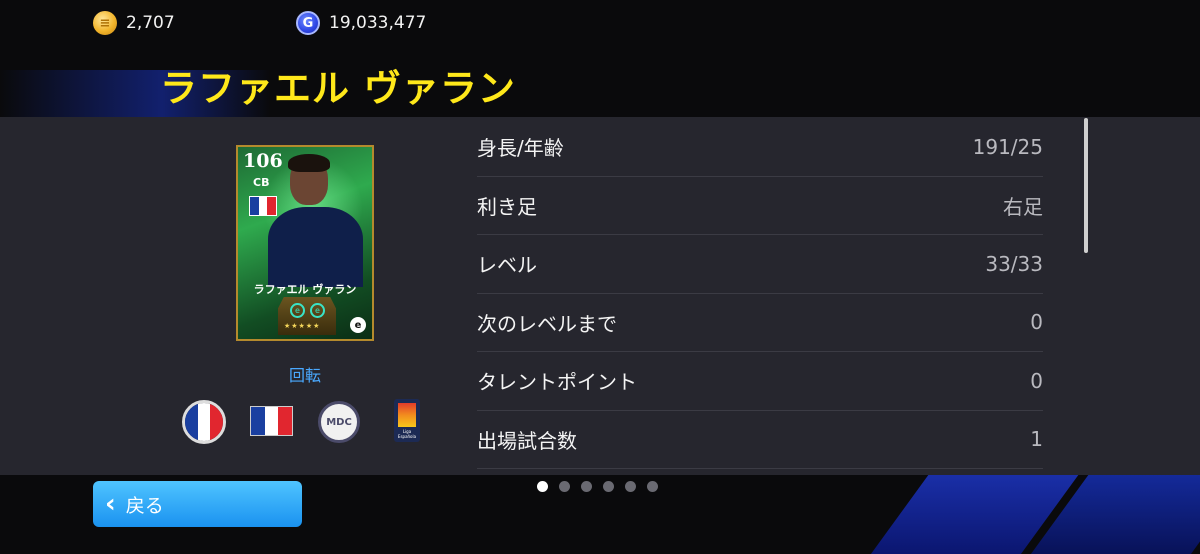  Describe the element at coordinates (1023, 206) in the screenshot. I see `stat-value: 右足` at that location.